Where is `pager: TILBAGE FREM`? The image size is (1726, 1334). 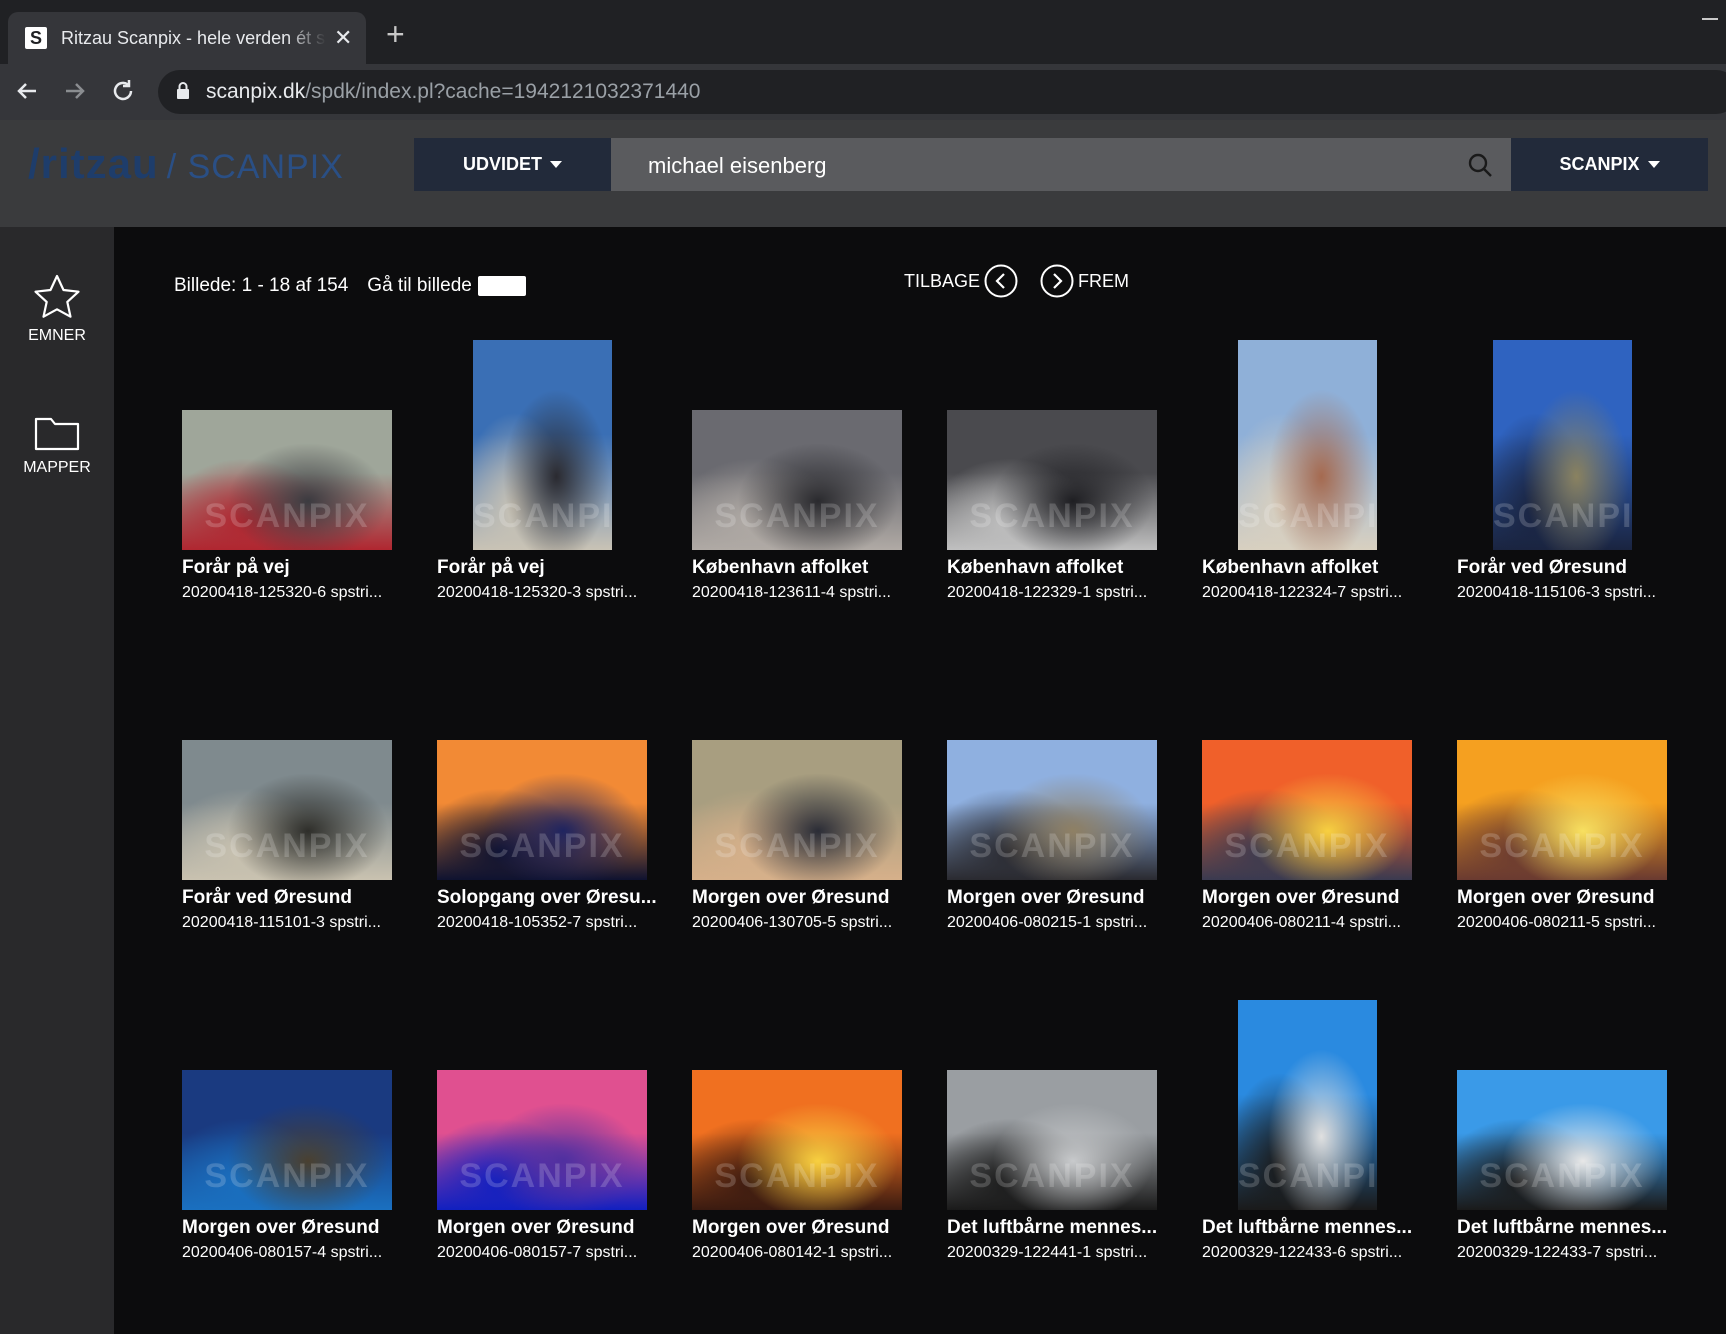
pager: TILBAGE FREM is located at coordinates (1016, 281).